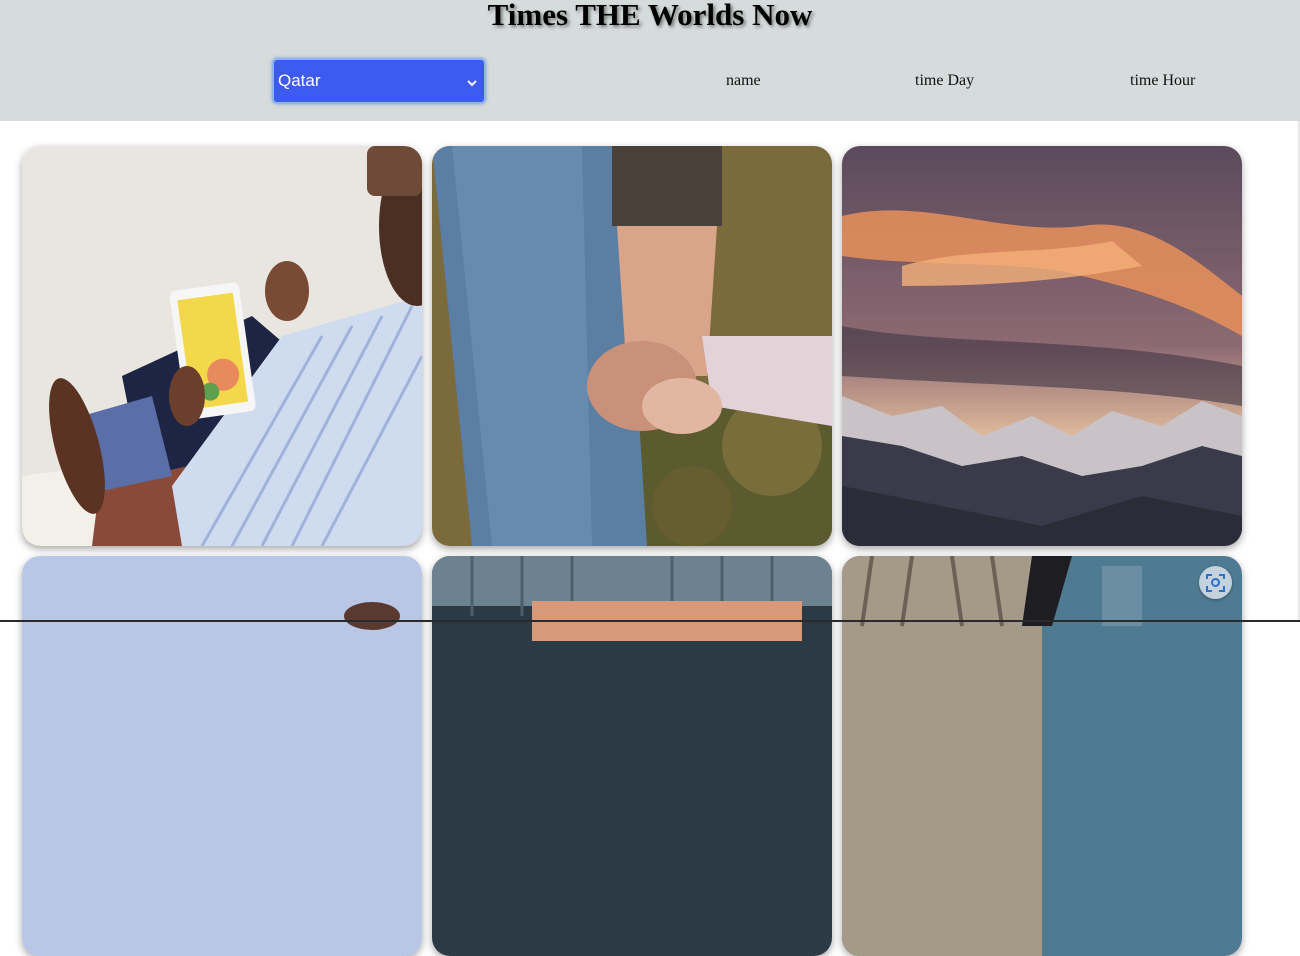 This screenshot has height=956, width=1300. I want to click on gallery-image-holding-hands, so click(632, 346).